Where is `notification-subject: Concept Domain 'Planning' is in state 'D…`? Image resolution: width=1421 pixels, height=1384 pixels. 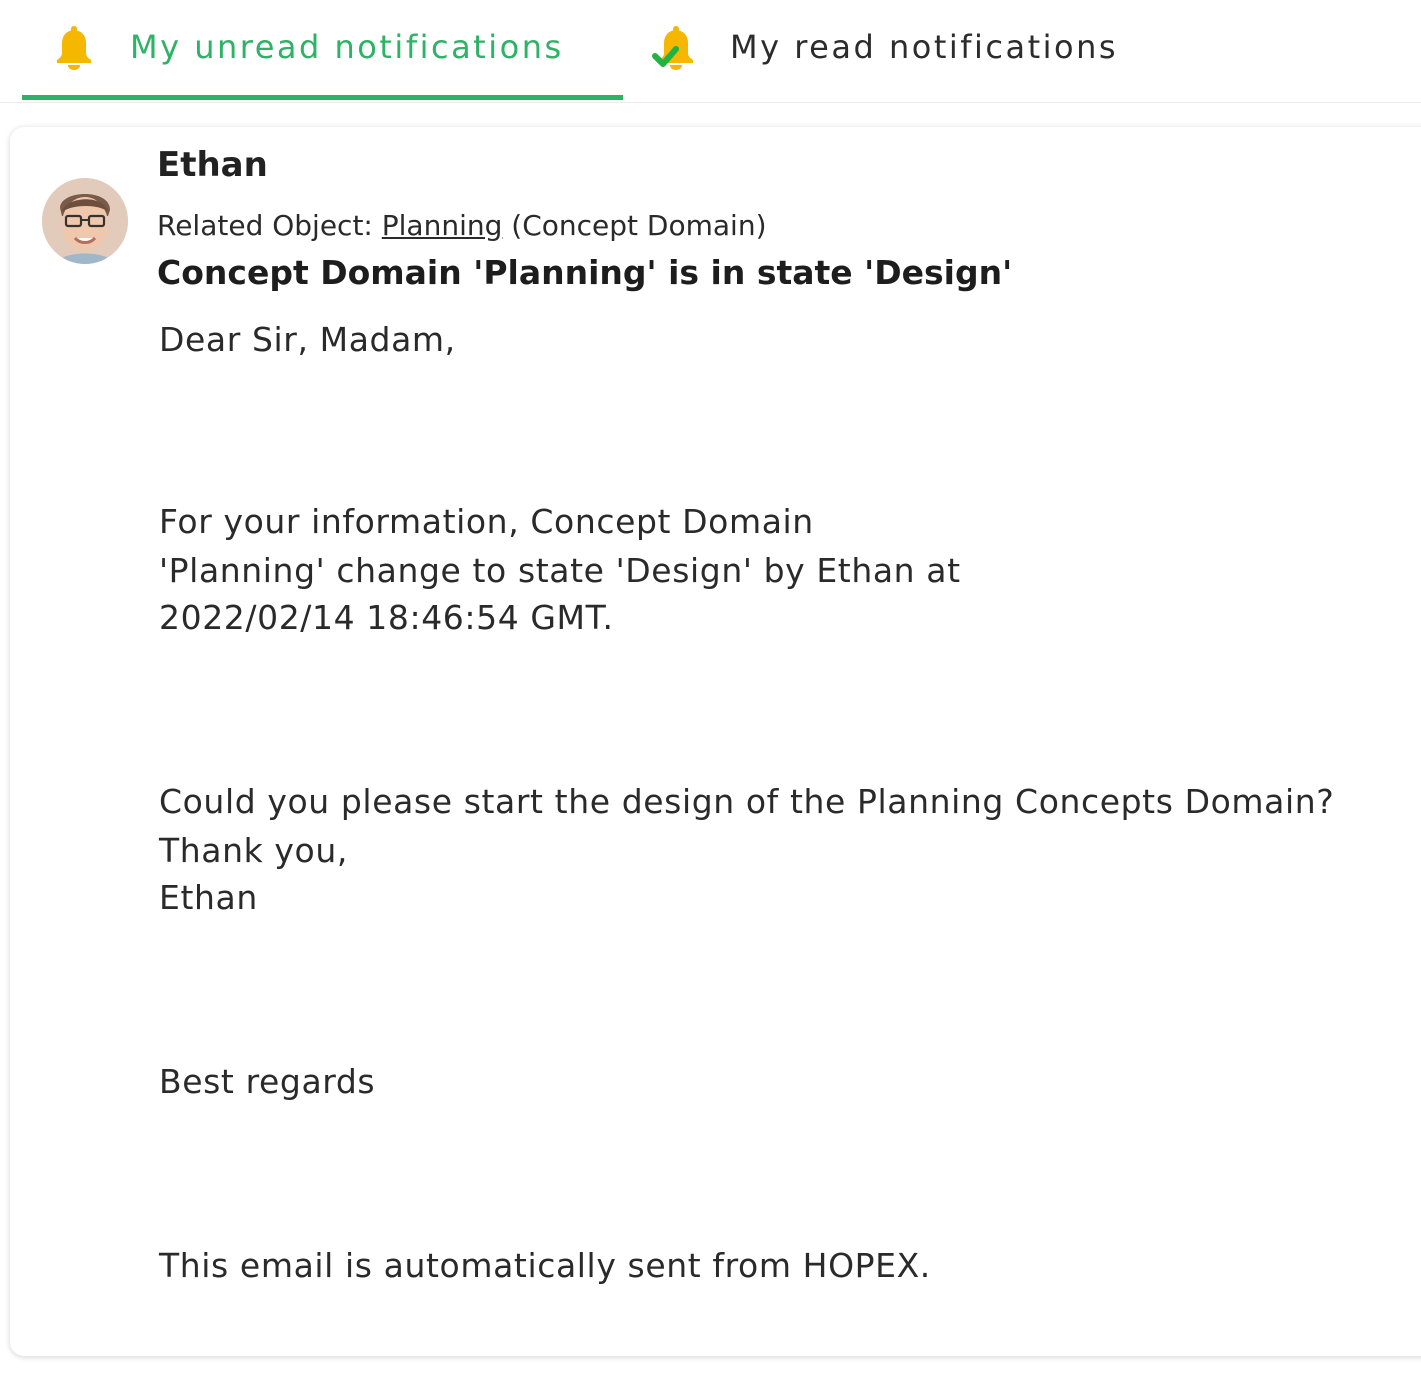
notification-subject: Concept Domain 'Planning' is in state 'D… is located at coordinates (585, 272).